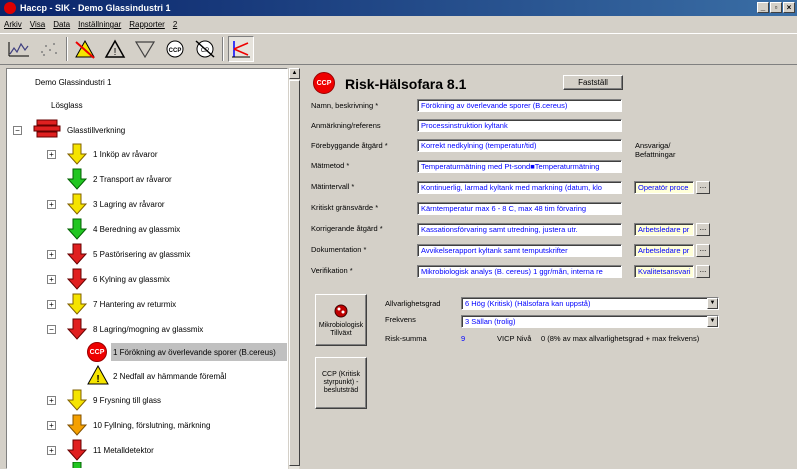  What do you see at coordinates (241, 49) in the screenshot?
I see `ccp-split-icon` at bounding box center [241, 49].